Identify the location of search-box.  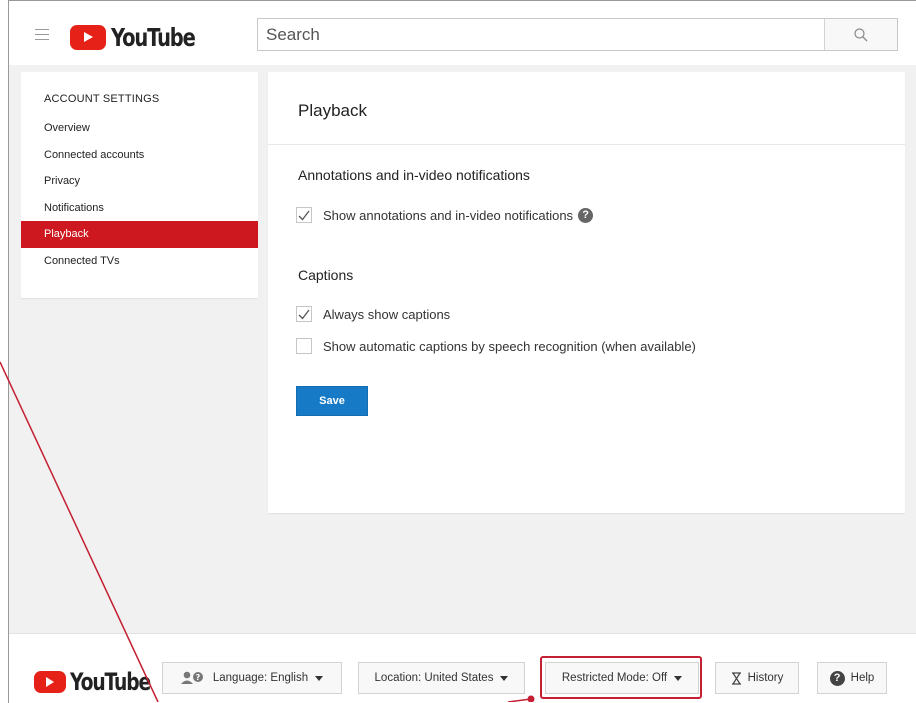
(577, 34).